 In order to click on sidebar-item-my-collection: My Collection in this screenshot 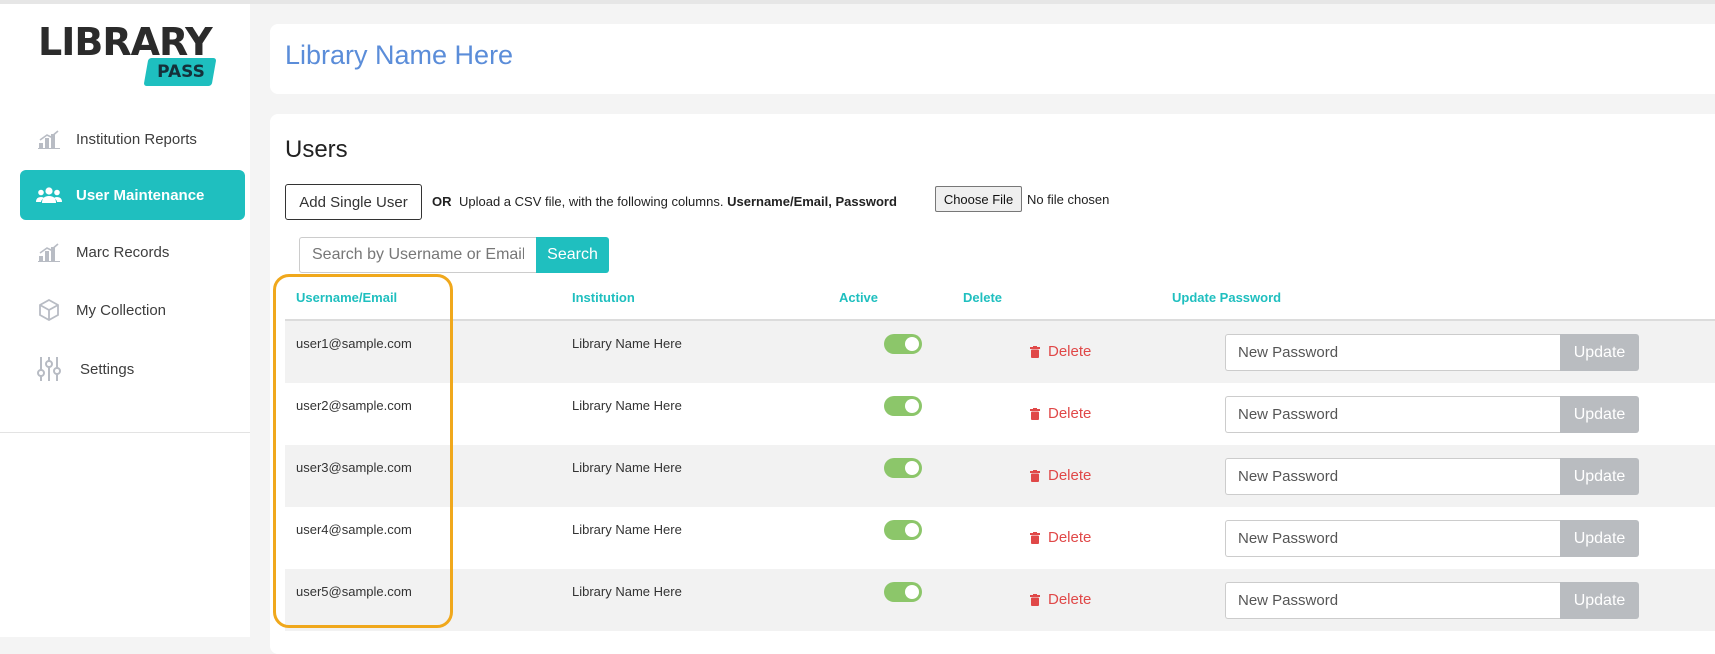, I will do `click(132, 310)`.